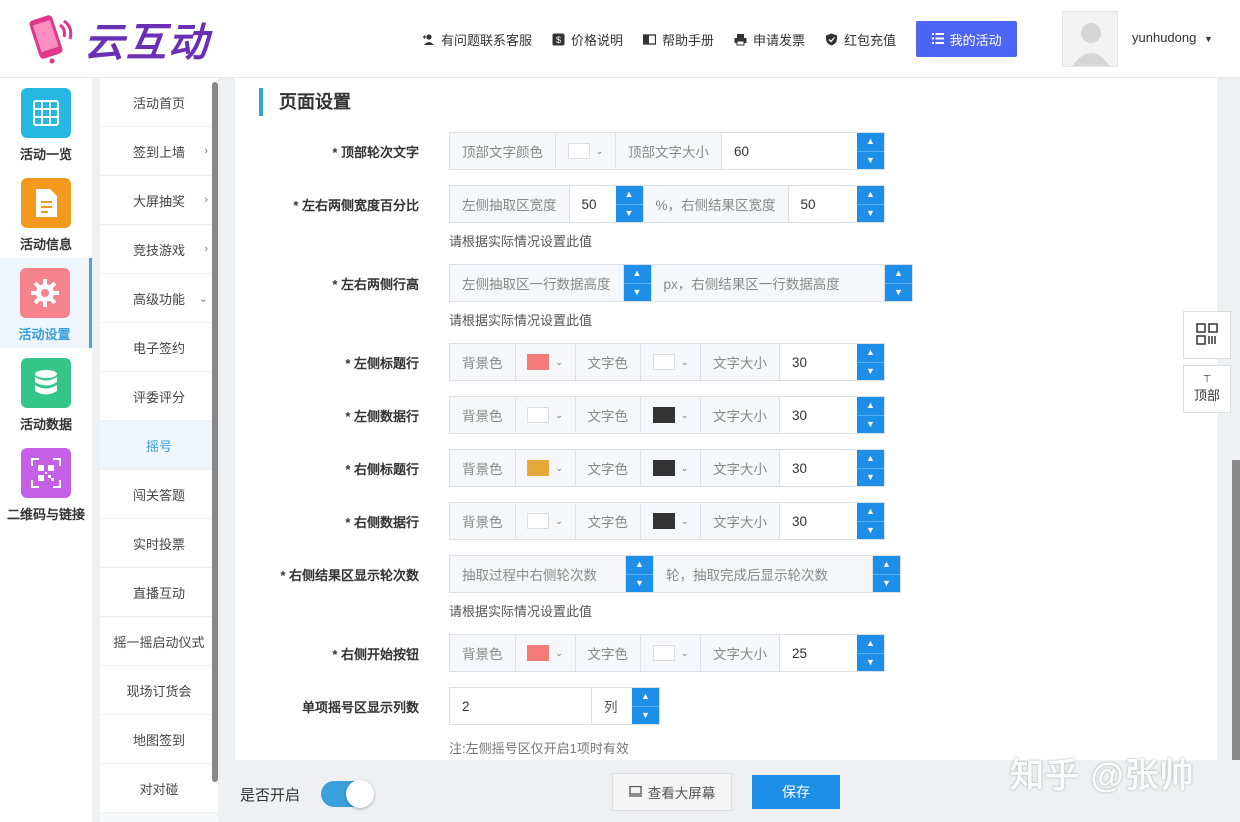 The image size is (1240, 822). I want to click on right-row-height-stepper: ▲ ▼, so click(898, 283).